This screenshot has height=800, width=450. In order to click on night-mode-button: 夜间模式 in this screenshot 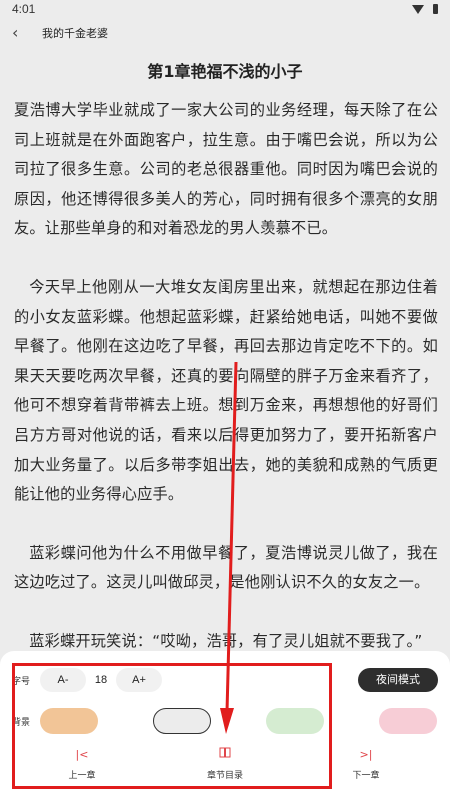, I will do `click(398, 680)`.